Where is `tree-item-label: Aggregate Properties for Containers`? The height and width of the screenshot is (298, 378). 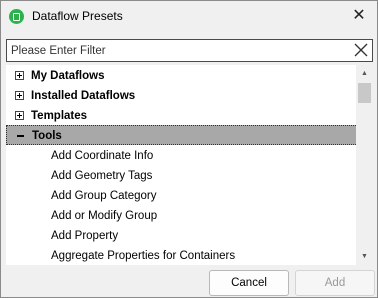
tree-item-label: Aggregate Properties for Containers is located at coordinates (143, 256).